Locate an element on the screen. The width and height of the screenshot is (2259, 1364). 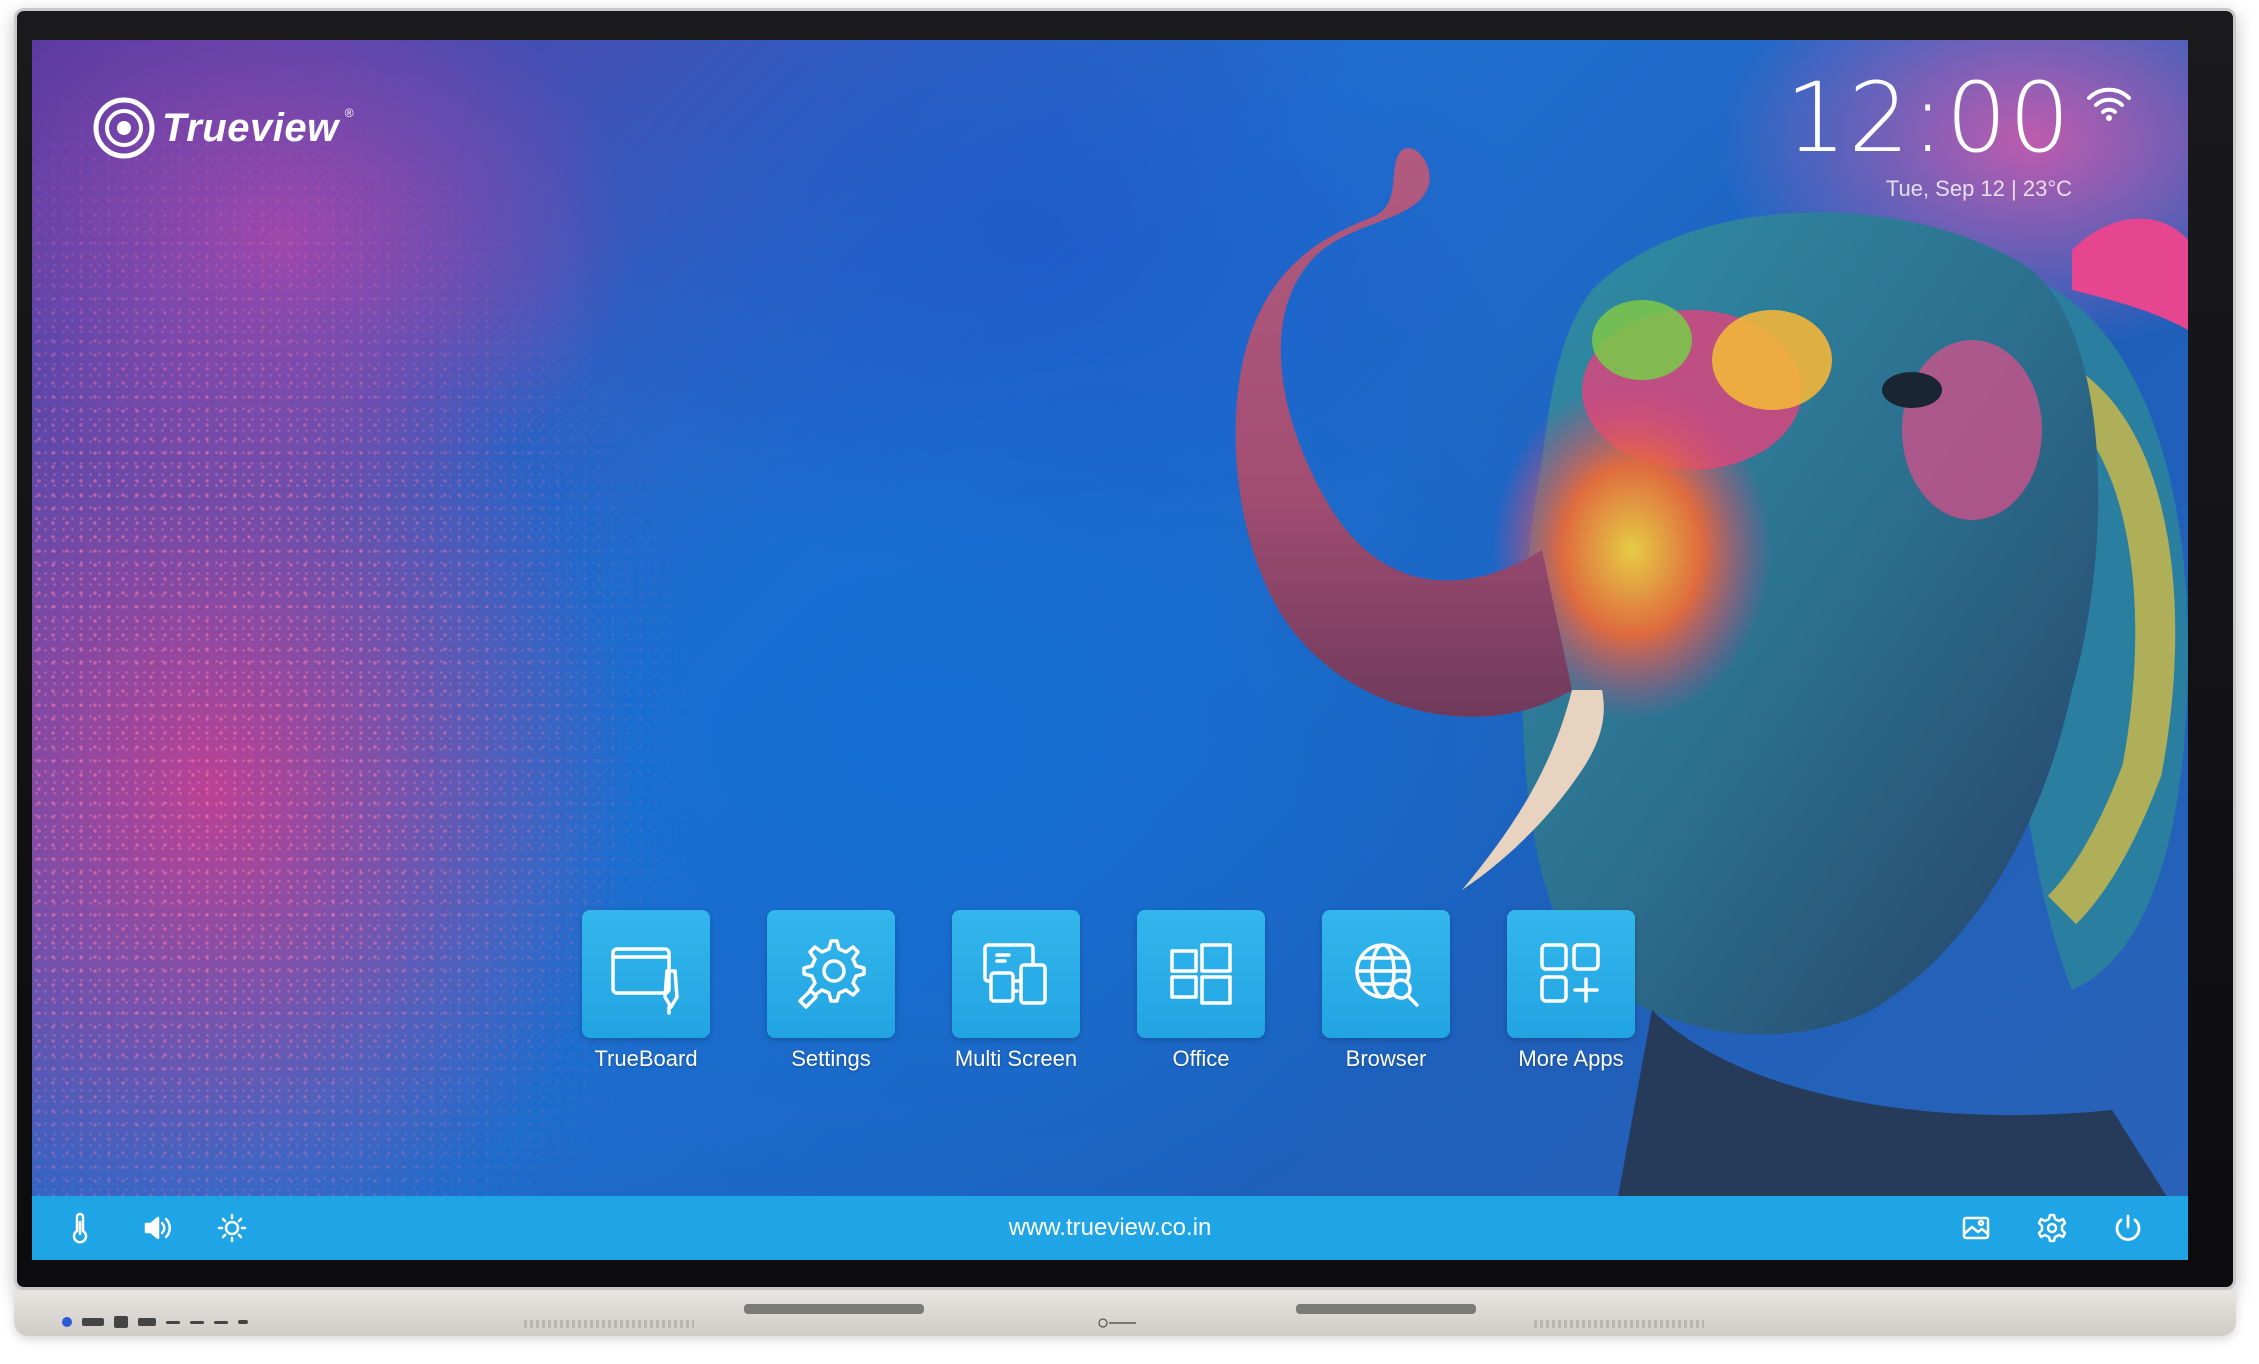
globe-search-icon is located at coordinates (1387, 975).